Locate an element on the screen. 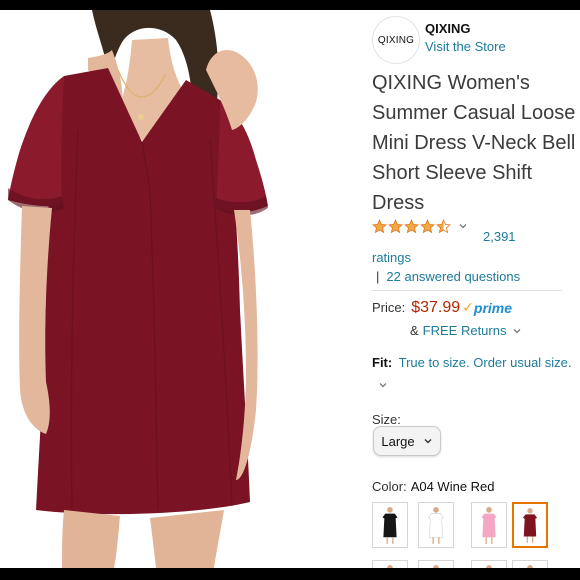 This screenshot has width=580, height=580. visit-store-link: Visit the Store is located at coordinates (465, 46).